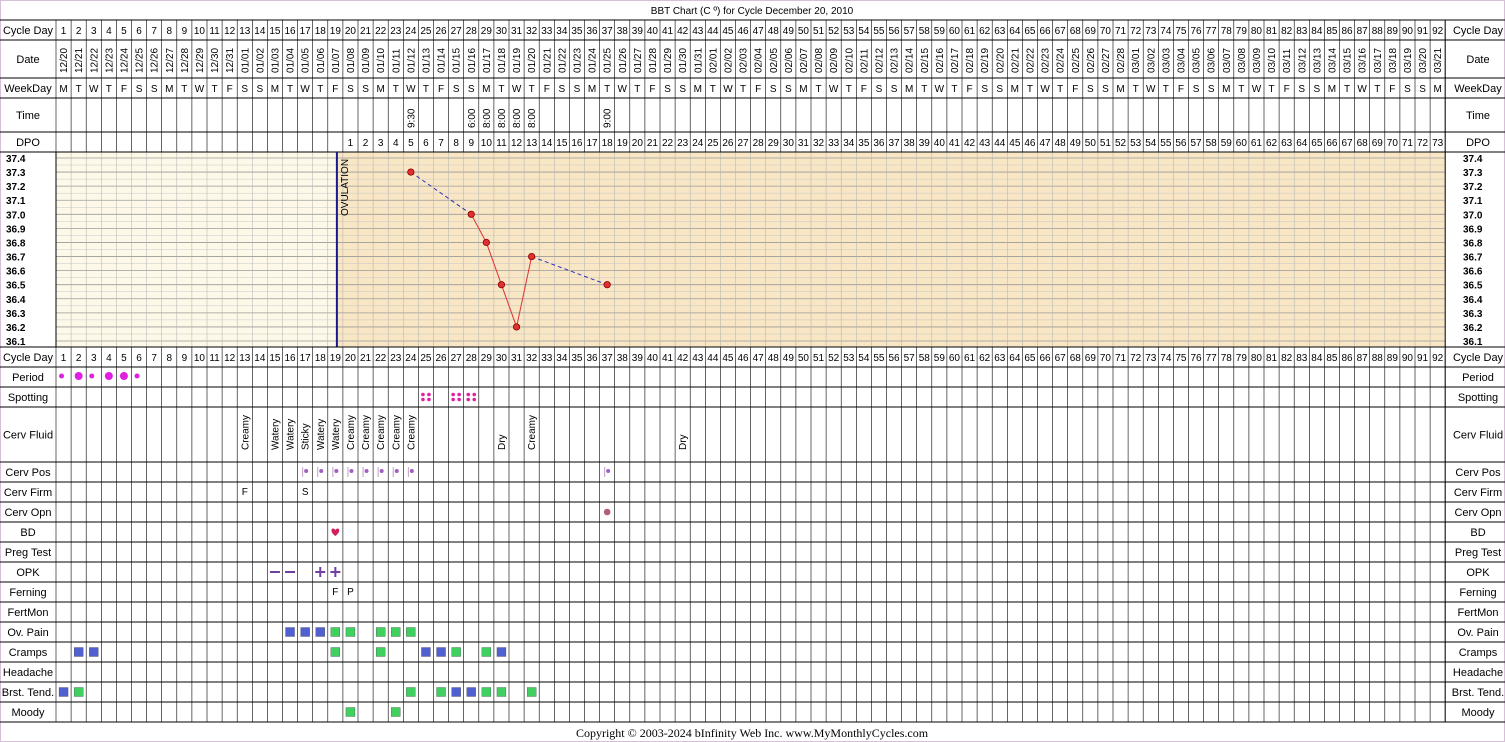  Describe the element at coordinates (411, 172) in the screenshot. I see `temp-point` at that location.